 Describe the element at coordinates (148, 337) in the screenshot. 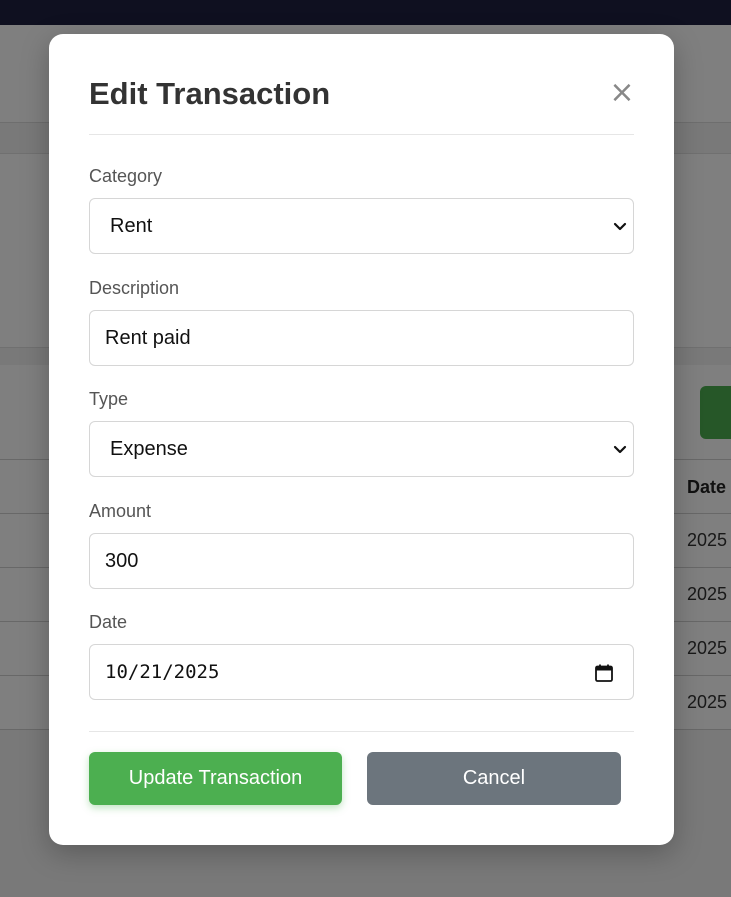

I see `description-value: Rent paid` at that location.